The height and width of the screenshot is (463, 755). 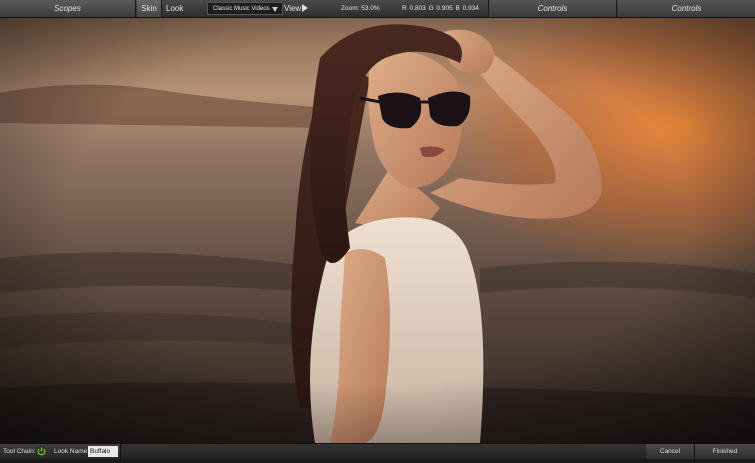 What do you see at coordinates (68, 8) in the screenshot?
I see `scopes-tab: Scopes` at bounding box center [68, 8].